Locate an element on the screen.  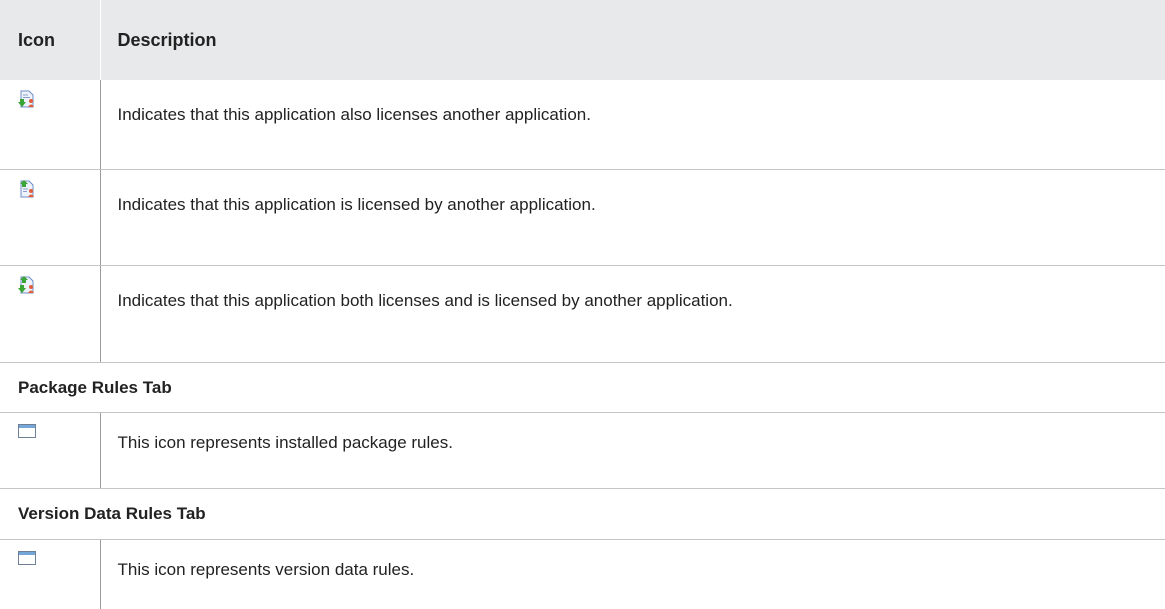
description-column-header: Description is located at coordinates (632, 40).